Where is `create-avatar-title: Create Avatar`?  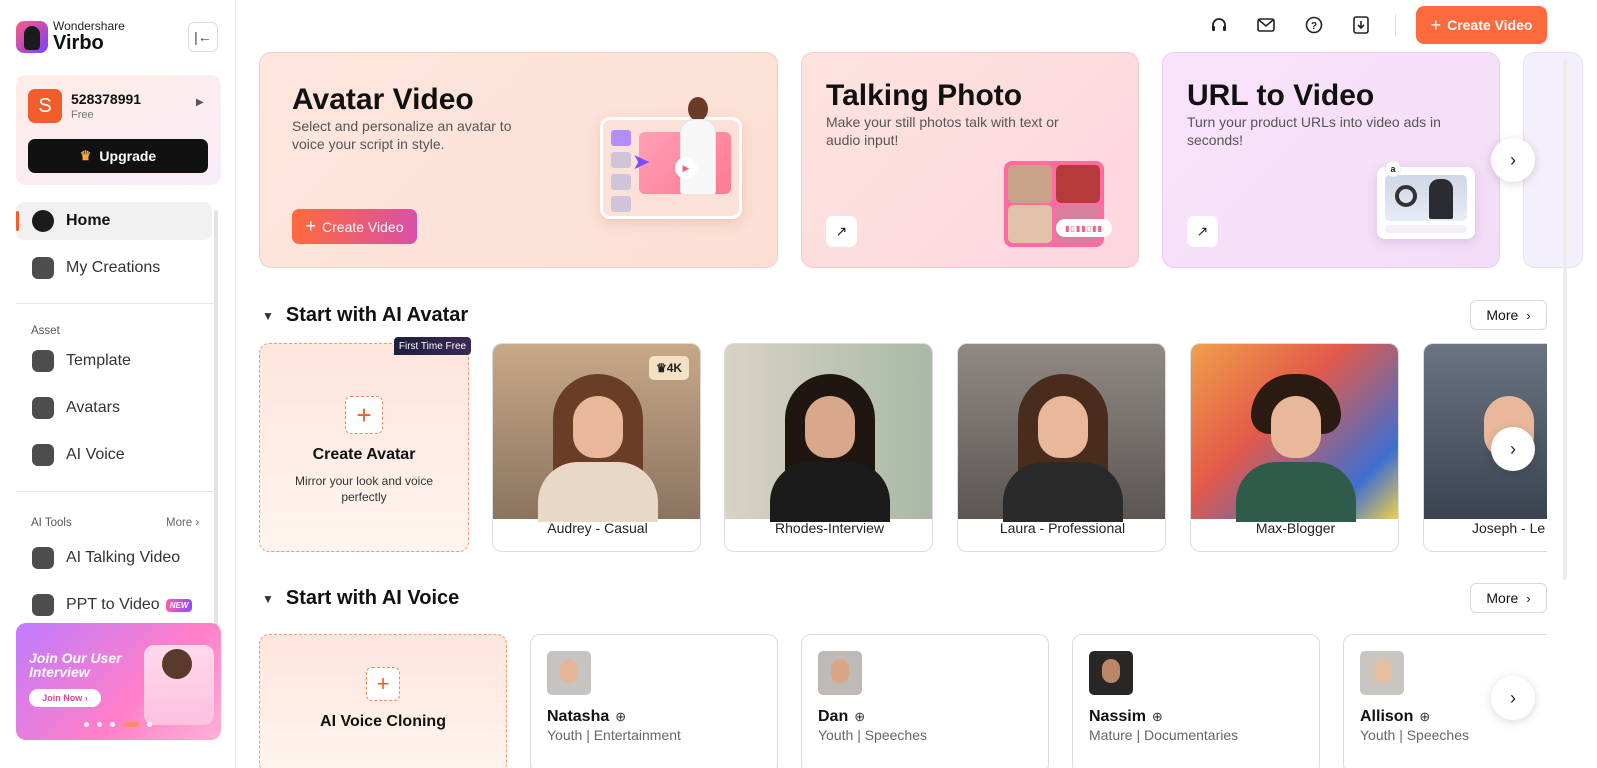 create-avatar-title: Create Avatar is located at coordinates (364, 454).